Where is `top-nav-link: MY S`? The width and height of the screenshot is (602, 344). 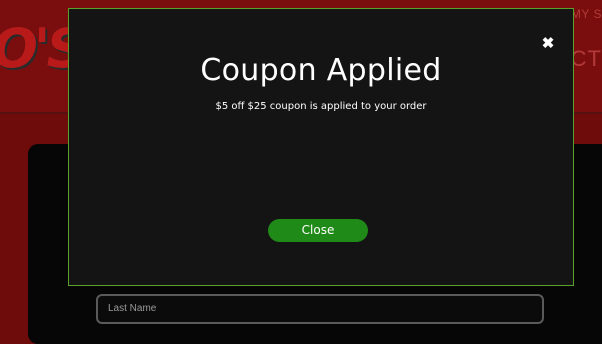
top-nav-link: MY S is located at coordinates (586, 14).